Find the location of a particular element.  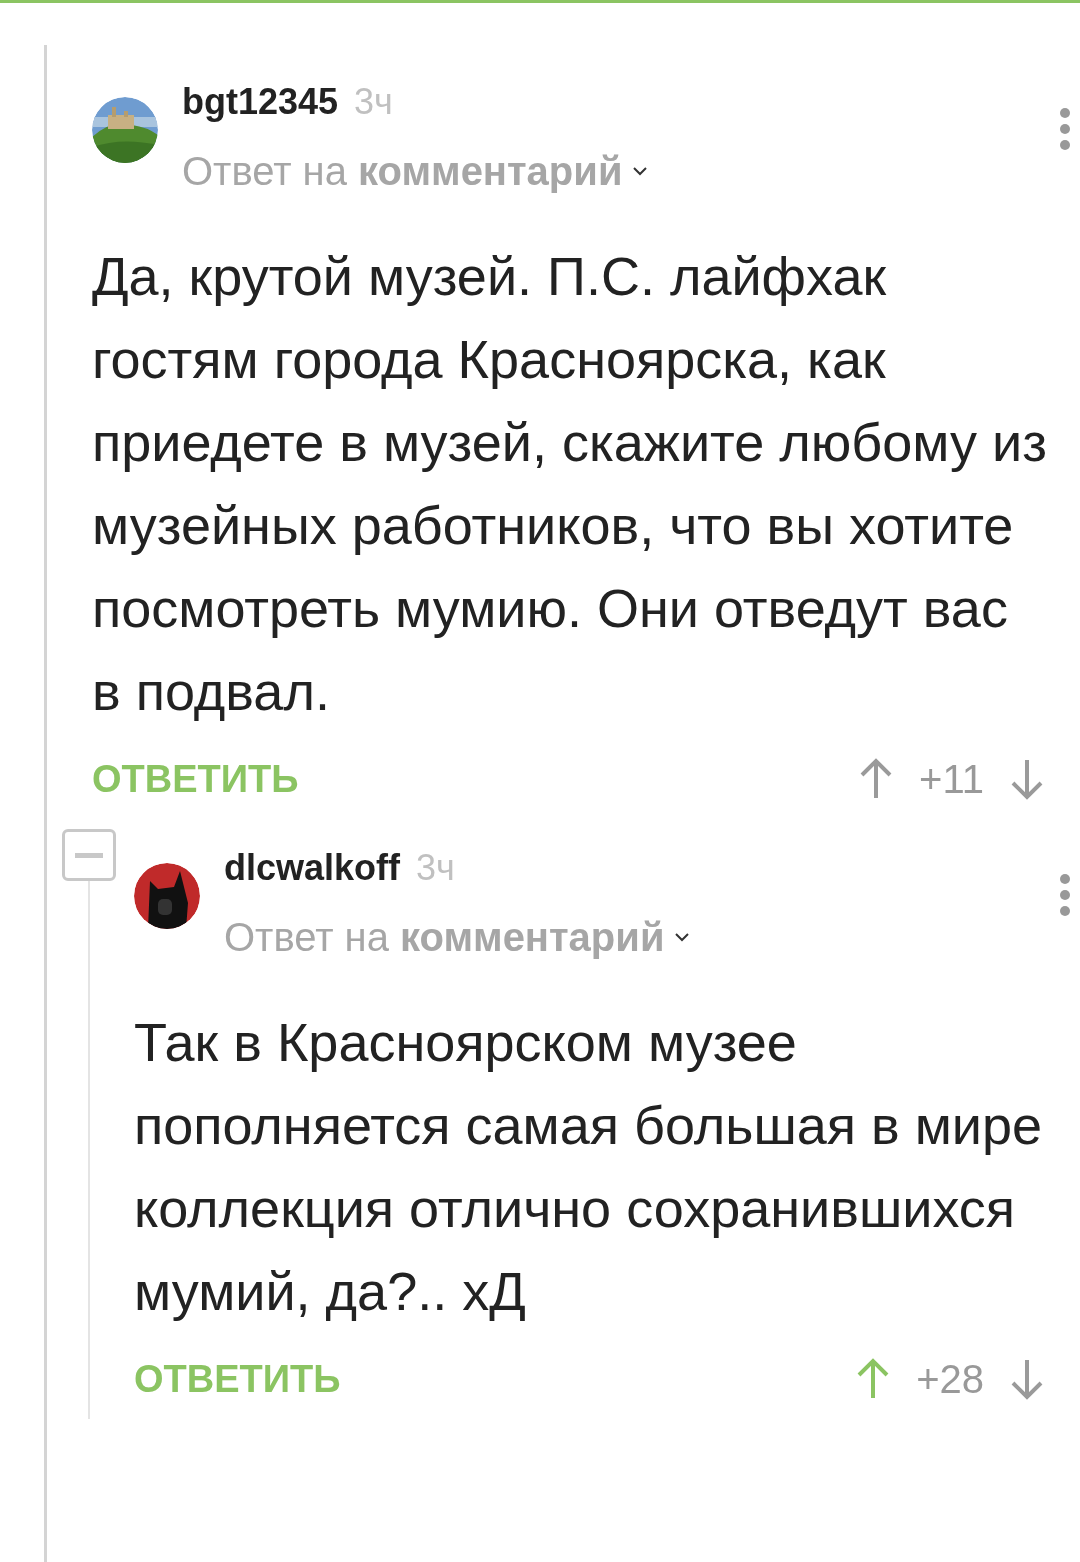

username: dlcwalkoff is located at coordinates (312, 868).